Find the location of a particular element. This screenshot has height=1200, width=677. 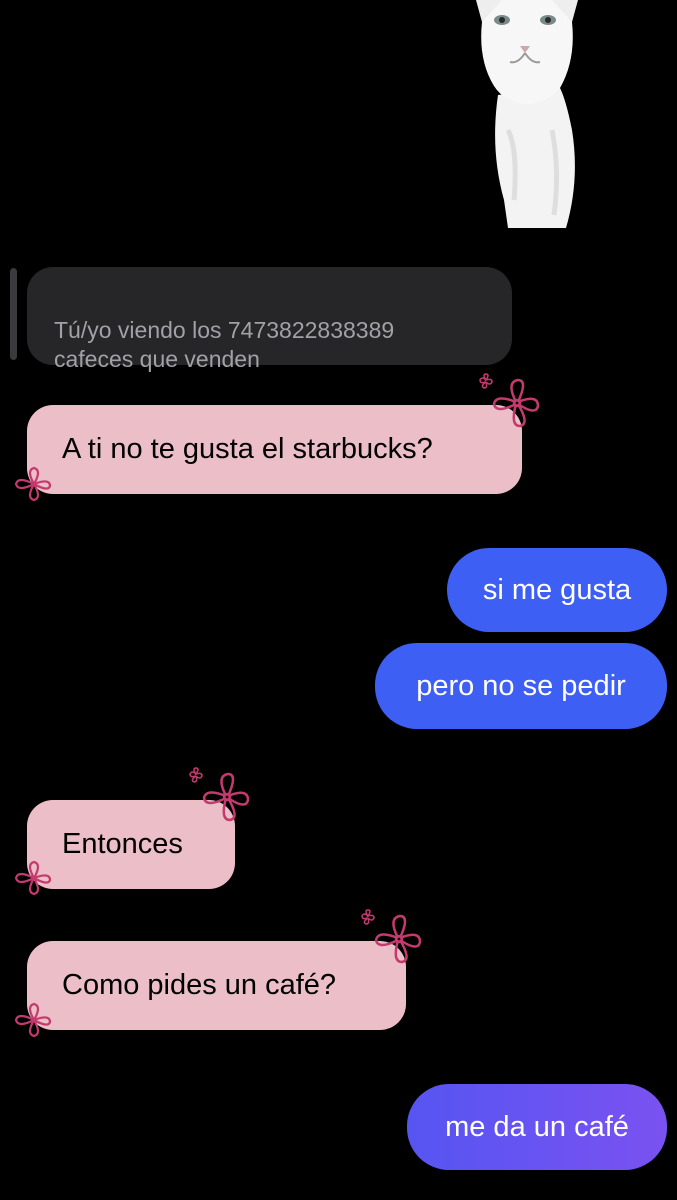

message-text: si me gusta is located at coordinates (557, 589).